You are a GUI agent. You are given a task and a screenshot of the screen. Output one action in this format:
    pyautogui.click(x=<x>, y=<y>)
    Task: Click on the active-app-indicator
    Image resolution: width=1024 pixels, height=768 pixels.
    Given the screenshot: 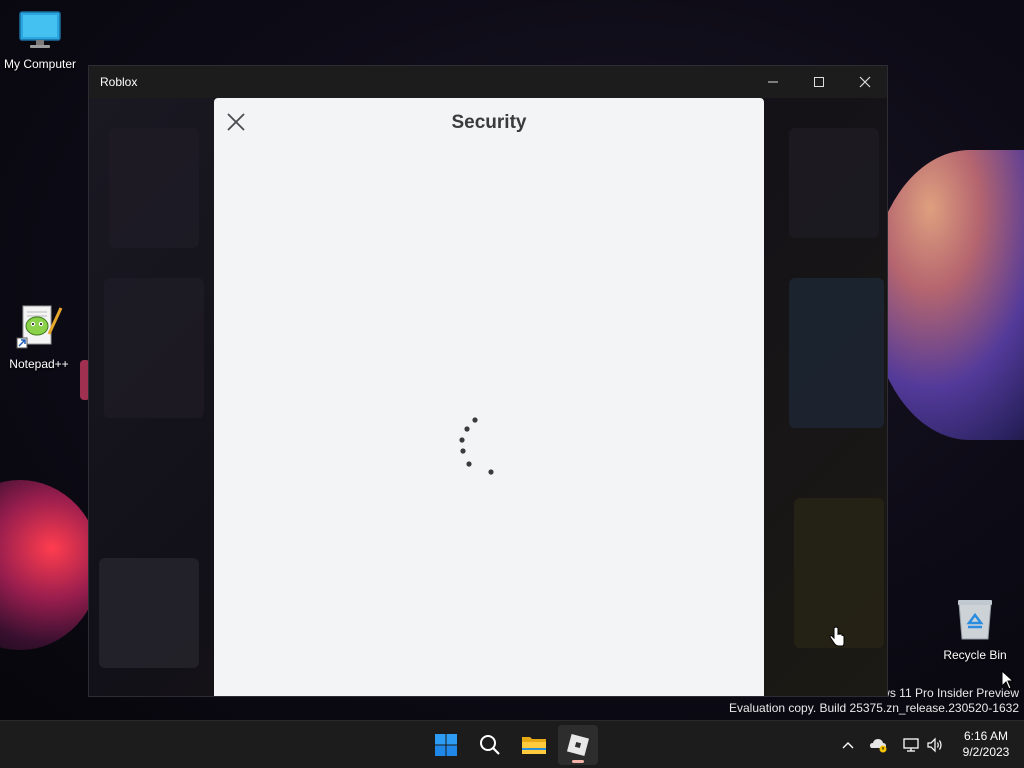 What is the action you would take?
    pyautogui.click(x=578, y=761)
    